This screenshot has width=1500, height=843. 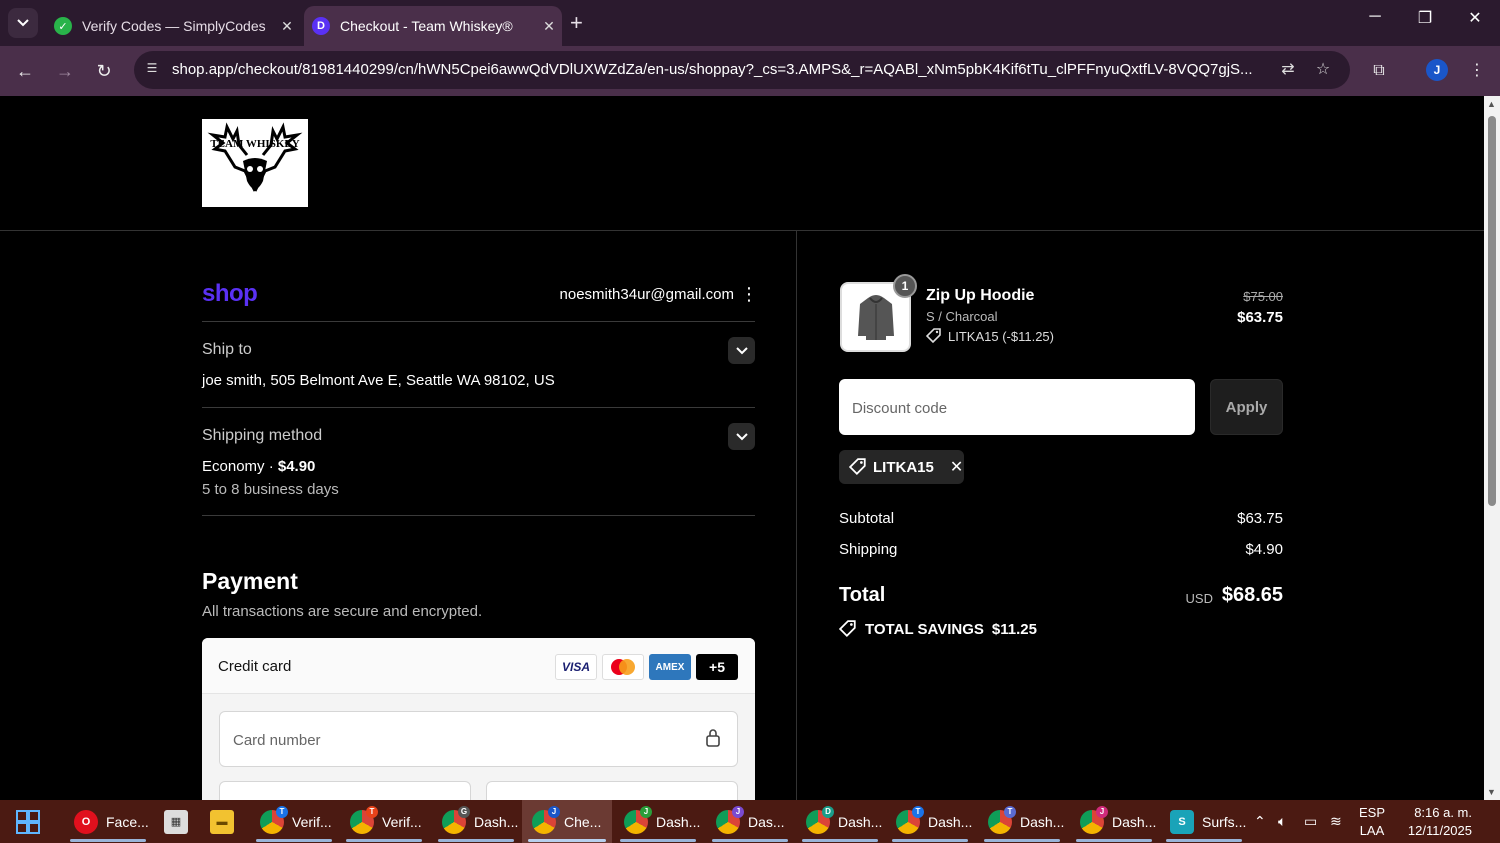 I want to click on product-discount: LITKA15 (-$11.25), so click(x=990, y=336).